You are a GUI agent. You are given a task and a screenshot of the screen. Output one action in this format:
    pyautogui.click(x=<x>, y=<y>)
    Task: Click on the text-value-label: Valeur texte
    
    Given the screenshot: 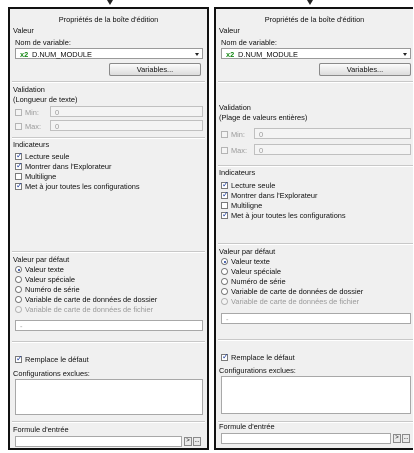 What is the action you would take?
    pyautogui.click(x=250, y=261)
    